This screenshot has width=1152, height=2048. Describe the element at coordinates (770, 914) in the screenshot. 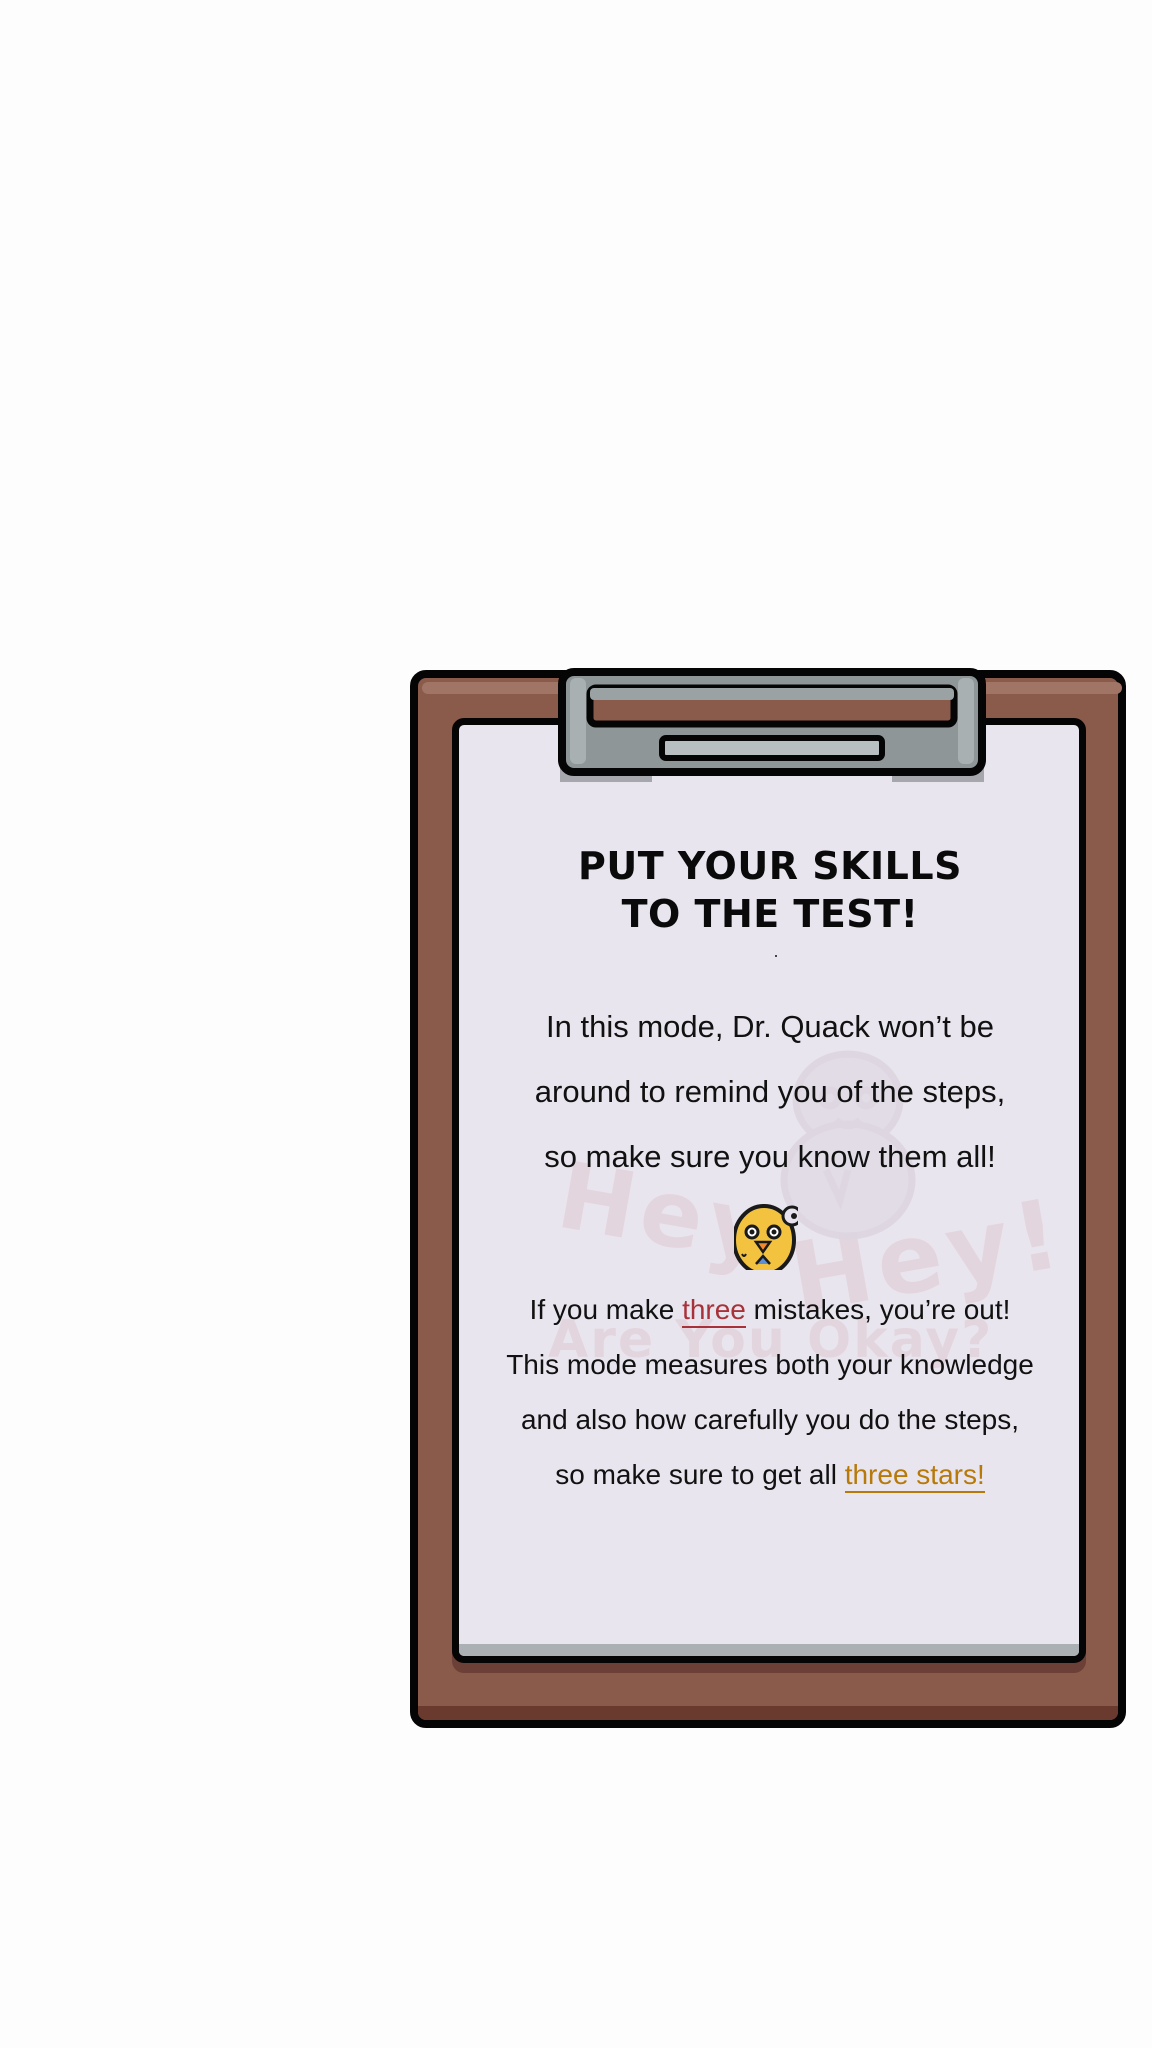

I see `title-line-2: TO THE TEST!` at that location.